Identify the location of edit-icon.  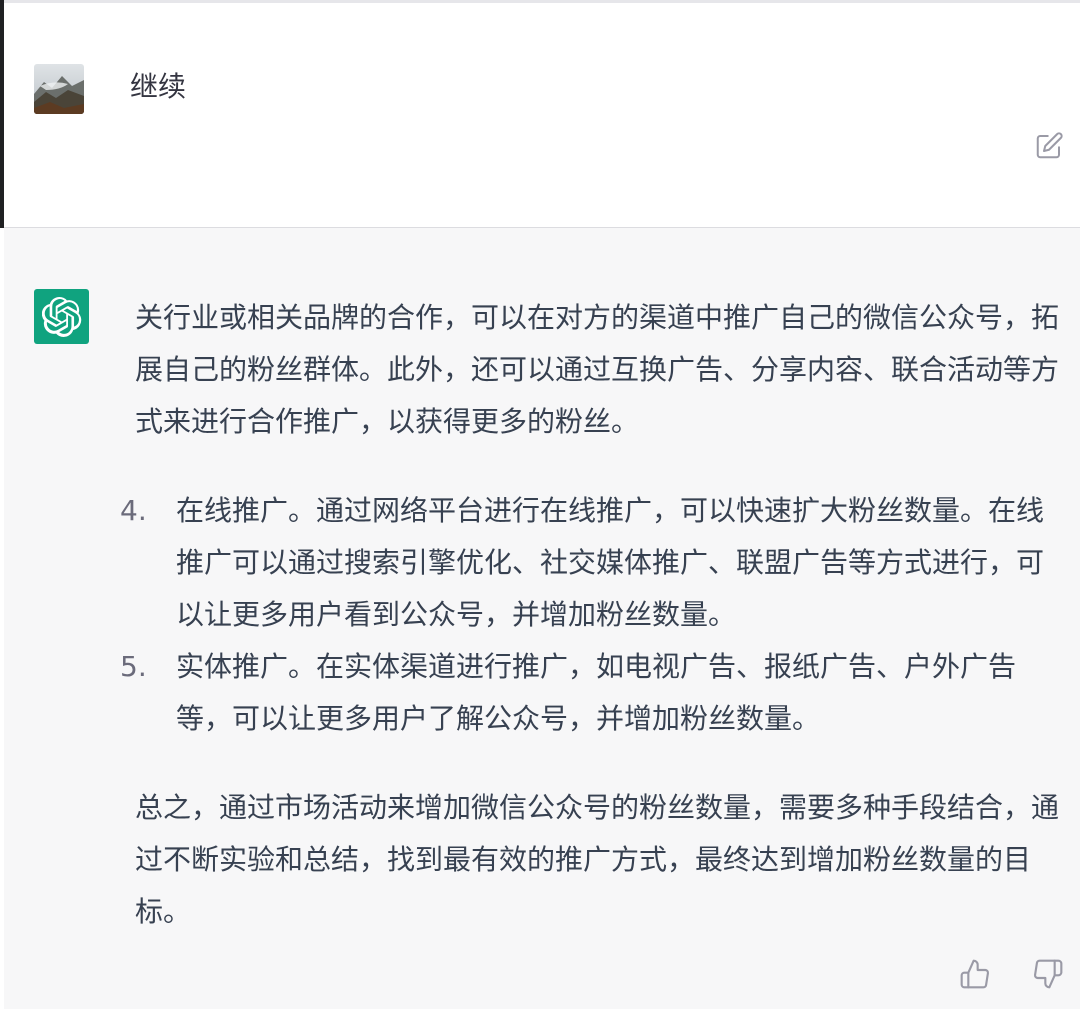
(1049, 146).